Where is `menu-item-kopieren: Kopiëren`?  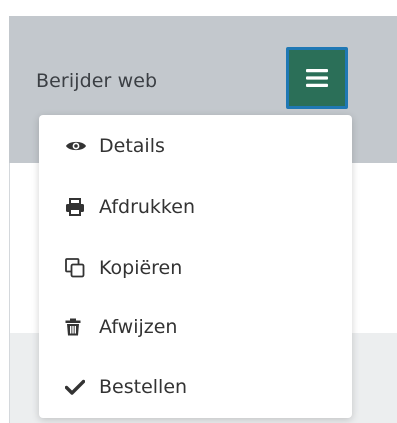
menu-item-kopieren: Kopiëren is located at coordinates (195, 268).